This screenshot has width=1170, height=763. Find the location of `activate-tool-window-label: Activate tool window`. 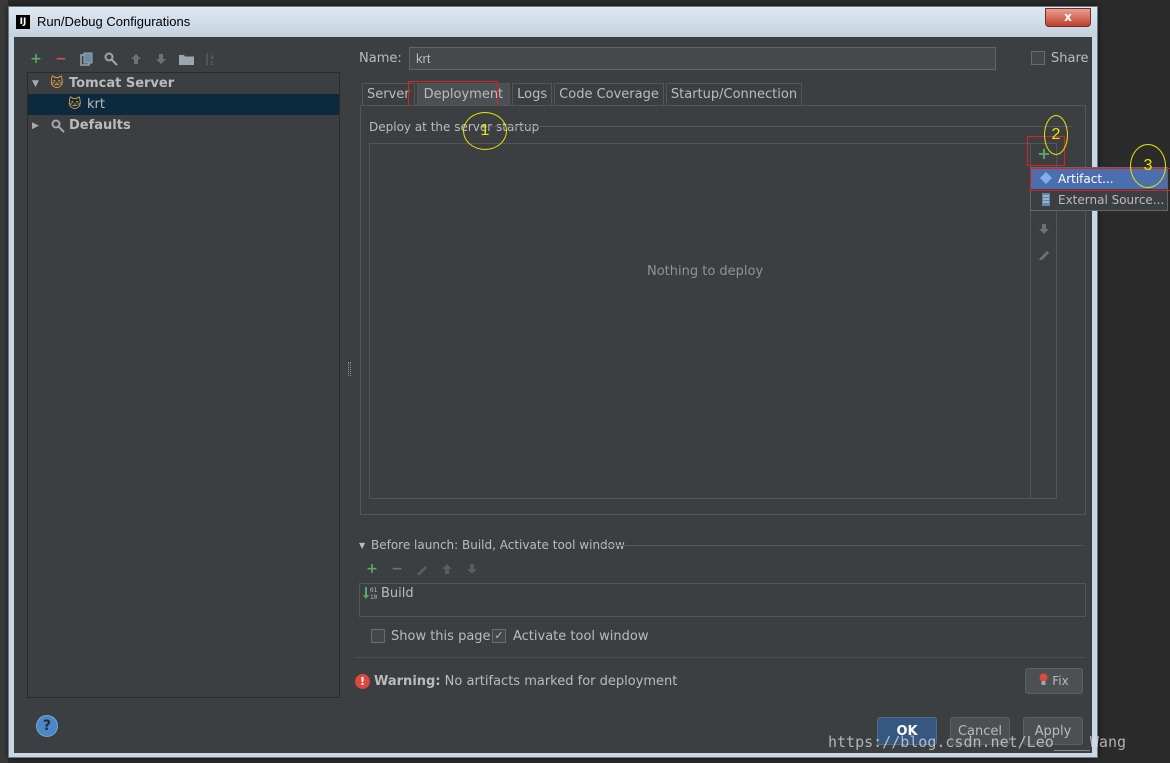

activate-tool-window-label: Activate tool window is located at coordinates (581, 636).